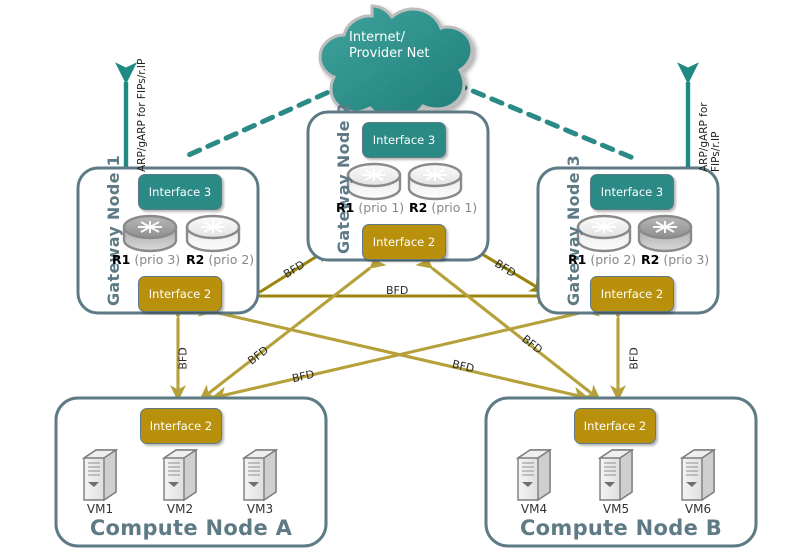  What do you see at coordinates (231, 259) in the screenshot?
I see `gateway-node-1-router-2-prio: (prio 2)` at bounding box center [231, 259].